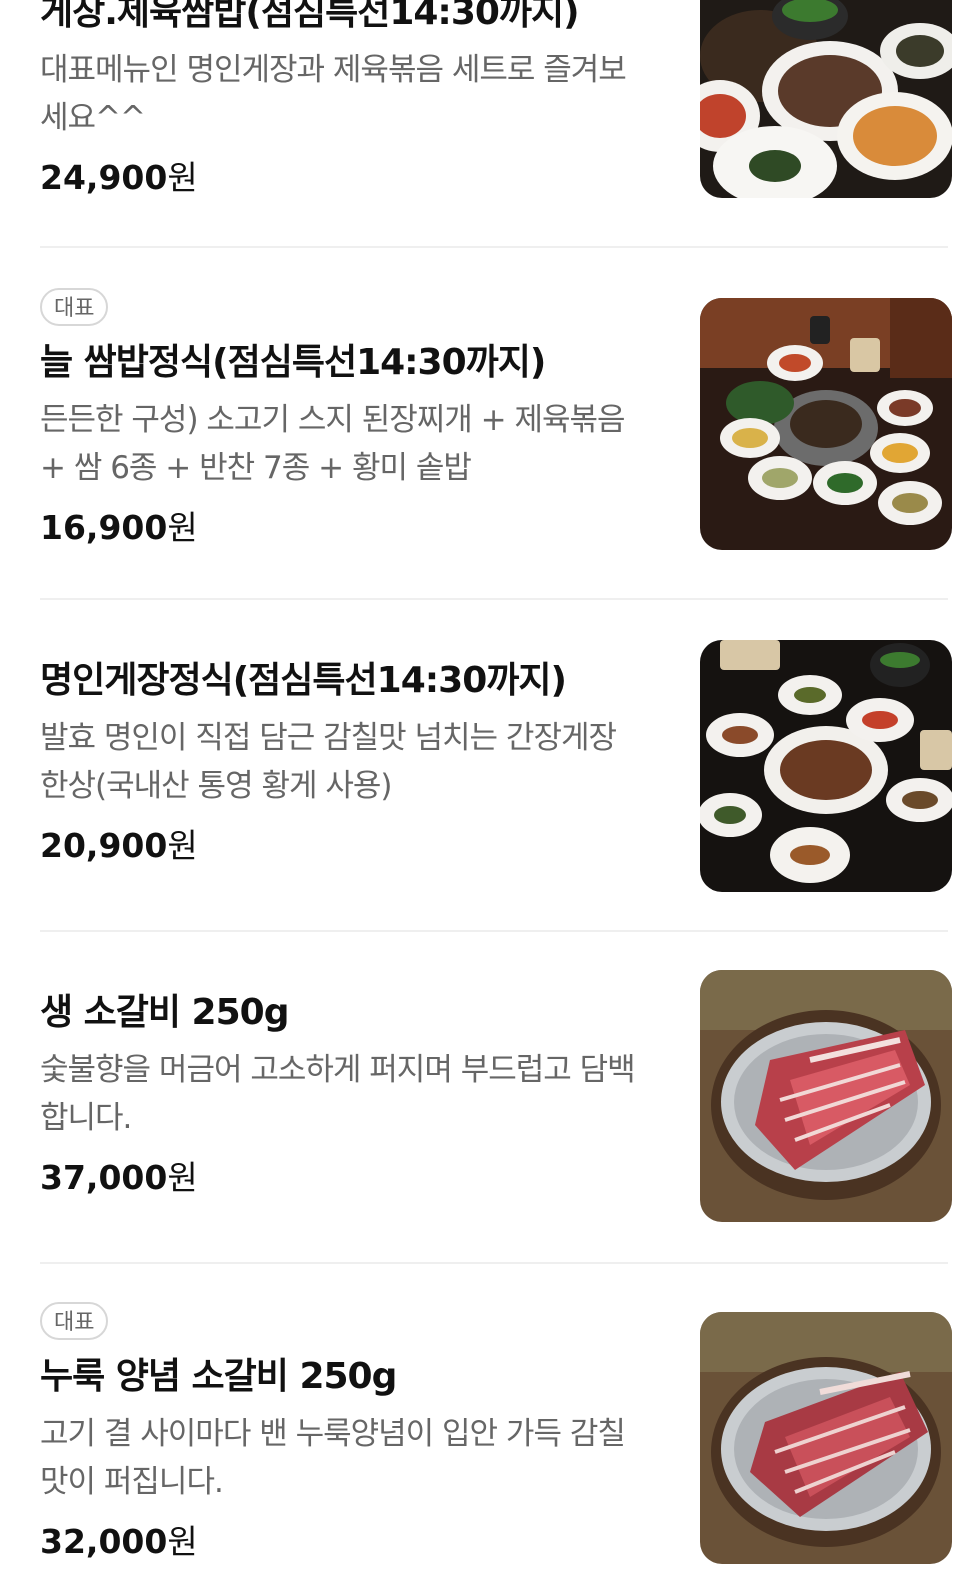  Describe the element at coordinates (333, 94) in the screenshot. I see `menu-item-description: 대표메뉴인 명인게장과 제육볶음 세트로 즐겨보세요^^` at that location.